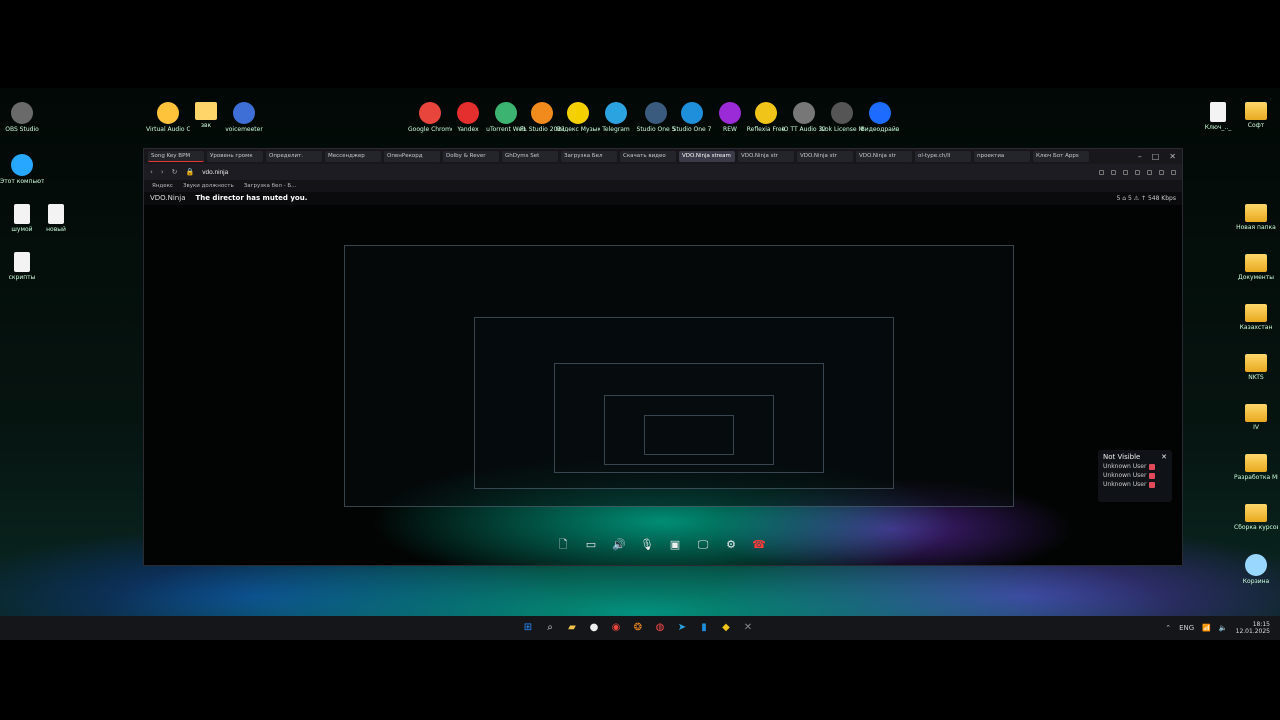  Describe the element at coordinates (1256, 467) in the screenshot. I see `desktop-icon: Разработка МИДА` at that location.